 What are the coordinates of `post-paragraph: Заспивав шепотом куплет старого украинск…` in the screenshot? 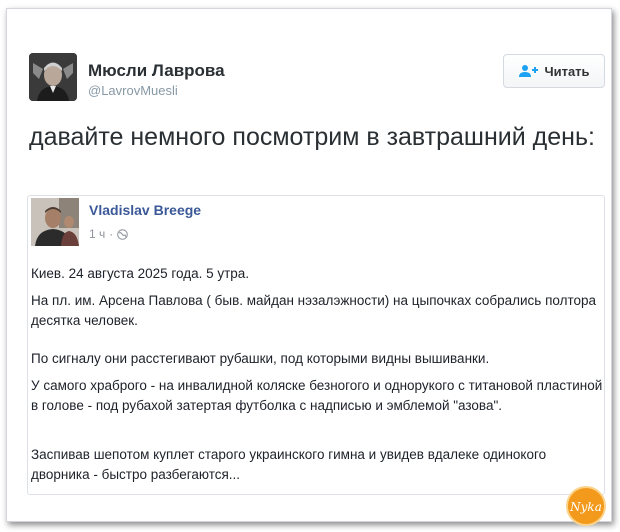 It's located at (289, 464).